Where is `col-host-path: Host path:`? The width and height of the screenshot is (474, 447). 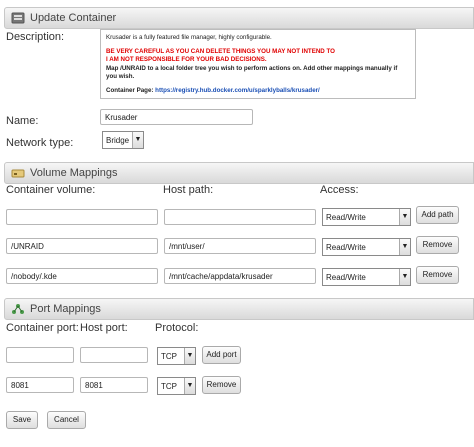 col-host-path: Host path: is located at coordinates (188, 190).